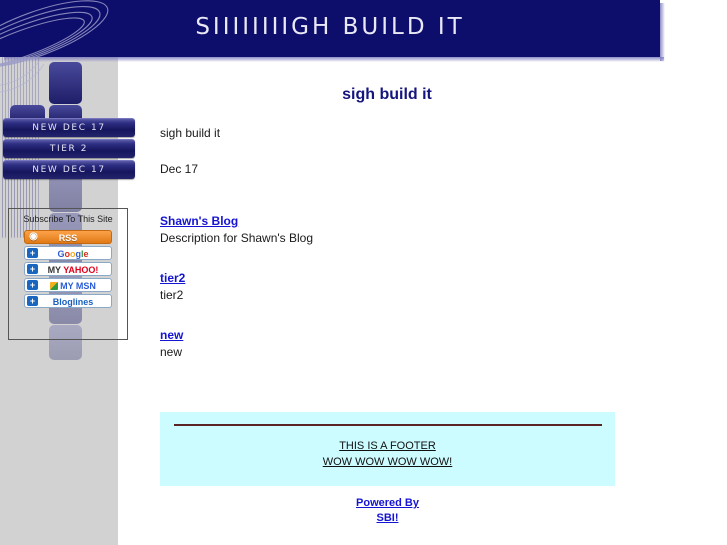  I want to click on entry-link-shawns-blog: Shawn's Blog, so click(199, 221).